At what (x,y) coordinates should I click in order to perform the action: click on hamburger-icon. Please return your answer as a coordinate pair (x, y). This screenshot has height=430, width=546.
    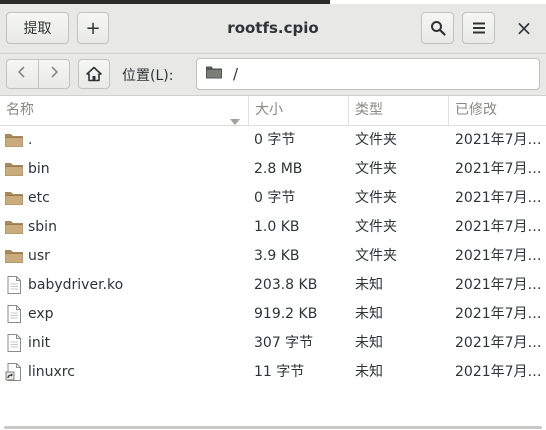
    Looking at the image, I should click on (479, 28).